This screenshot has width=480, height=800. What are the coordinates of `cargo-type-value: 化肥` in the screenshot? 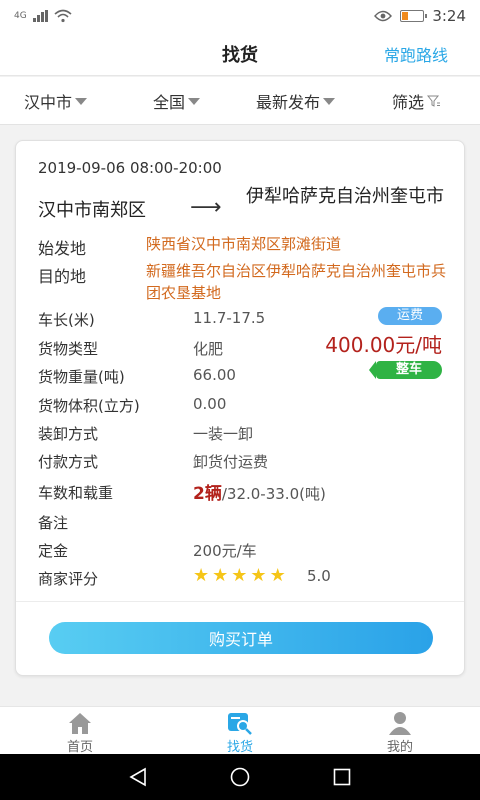 It's located at (208, 349).